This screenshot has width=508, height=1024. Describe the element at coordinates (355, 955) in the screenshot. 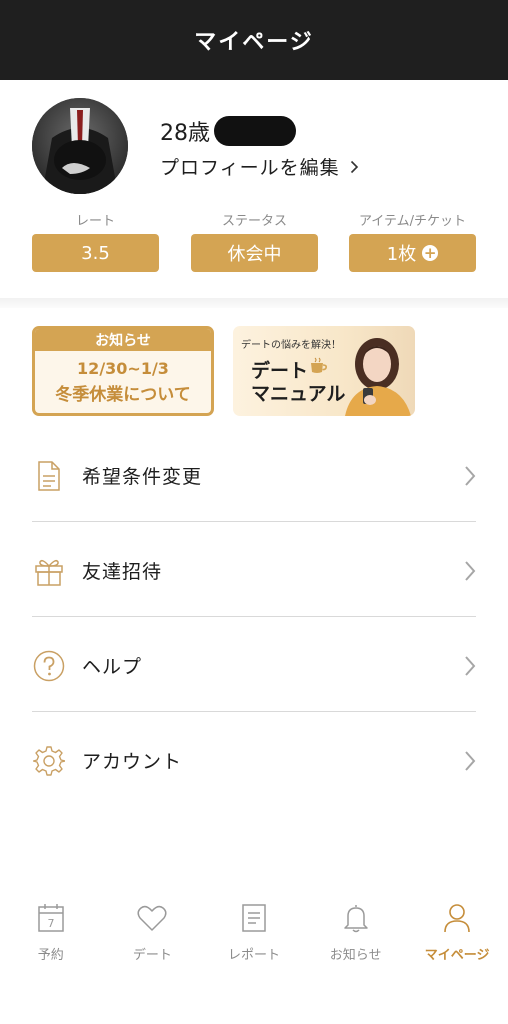

I see `nav-label-notifications: お知らせ` at that location.